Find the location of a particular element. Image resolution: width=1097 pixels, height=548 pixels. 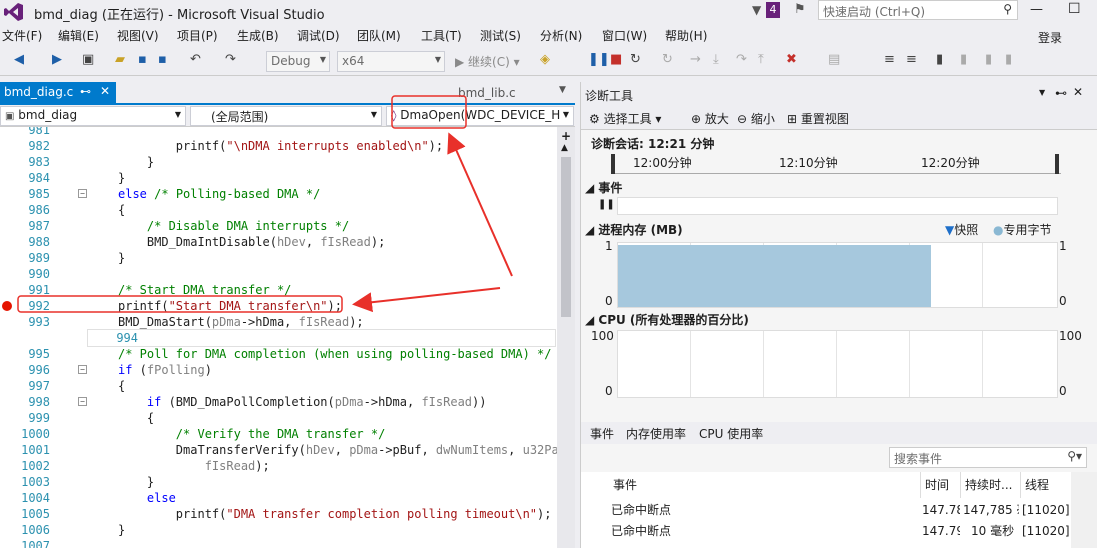

annotation-arrow-line is located at coordinates (426, 300).